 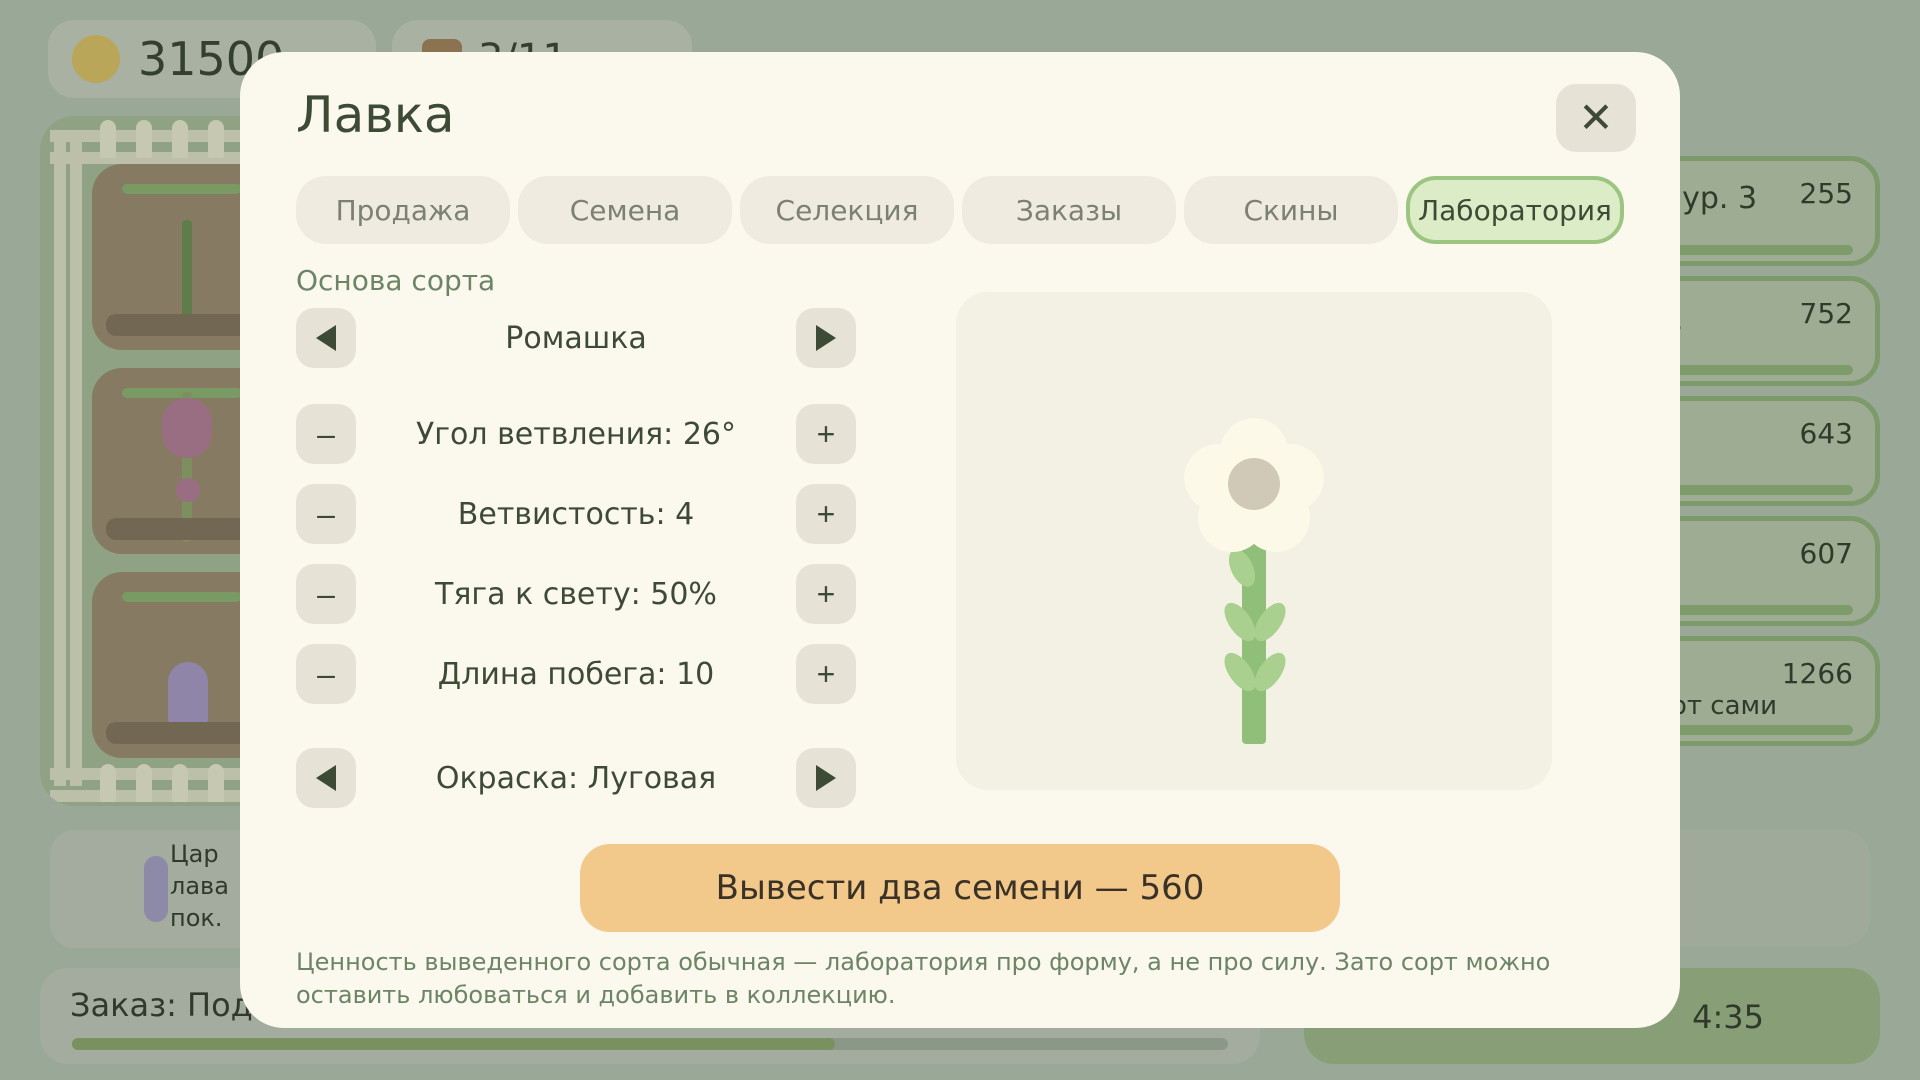 I want to click on card-value: 607, so click(x=1826, y=553).